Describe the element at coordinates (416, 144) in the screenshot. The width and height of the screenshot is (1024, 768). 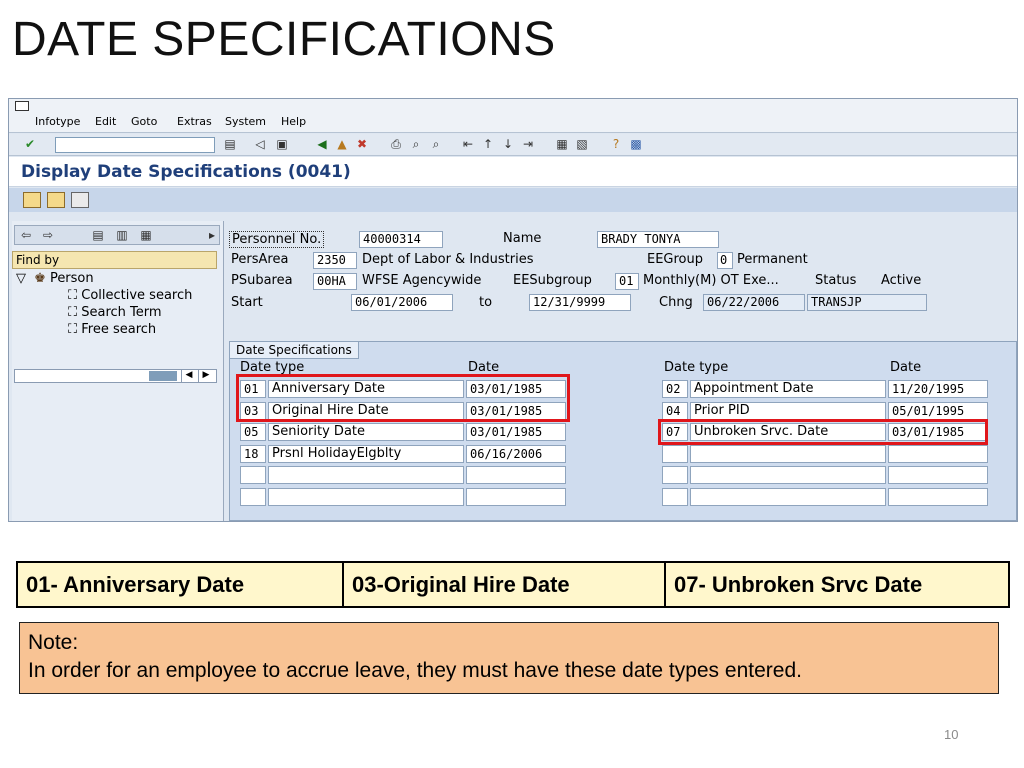
I see `find-icon: ⌕` at that location.